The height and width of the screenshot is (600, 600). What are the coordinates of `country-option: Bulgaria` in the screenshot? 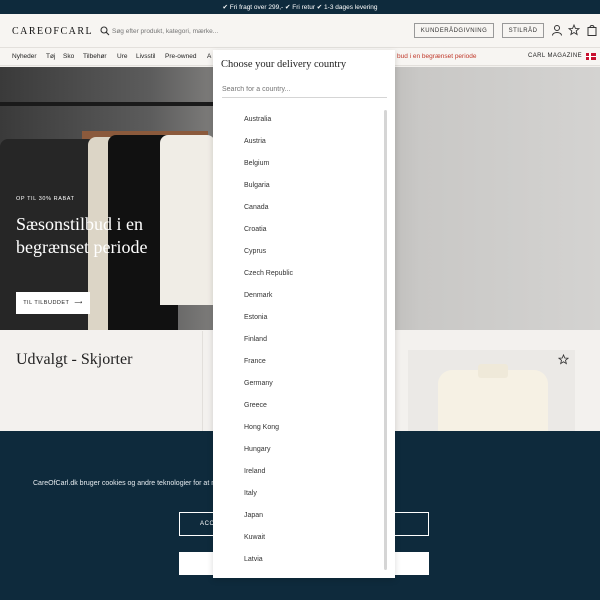 It's located at (257, 185).